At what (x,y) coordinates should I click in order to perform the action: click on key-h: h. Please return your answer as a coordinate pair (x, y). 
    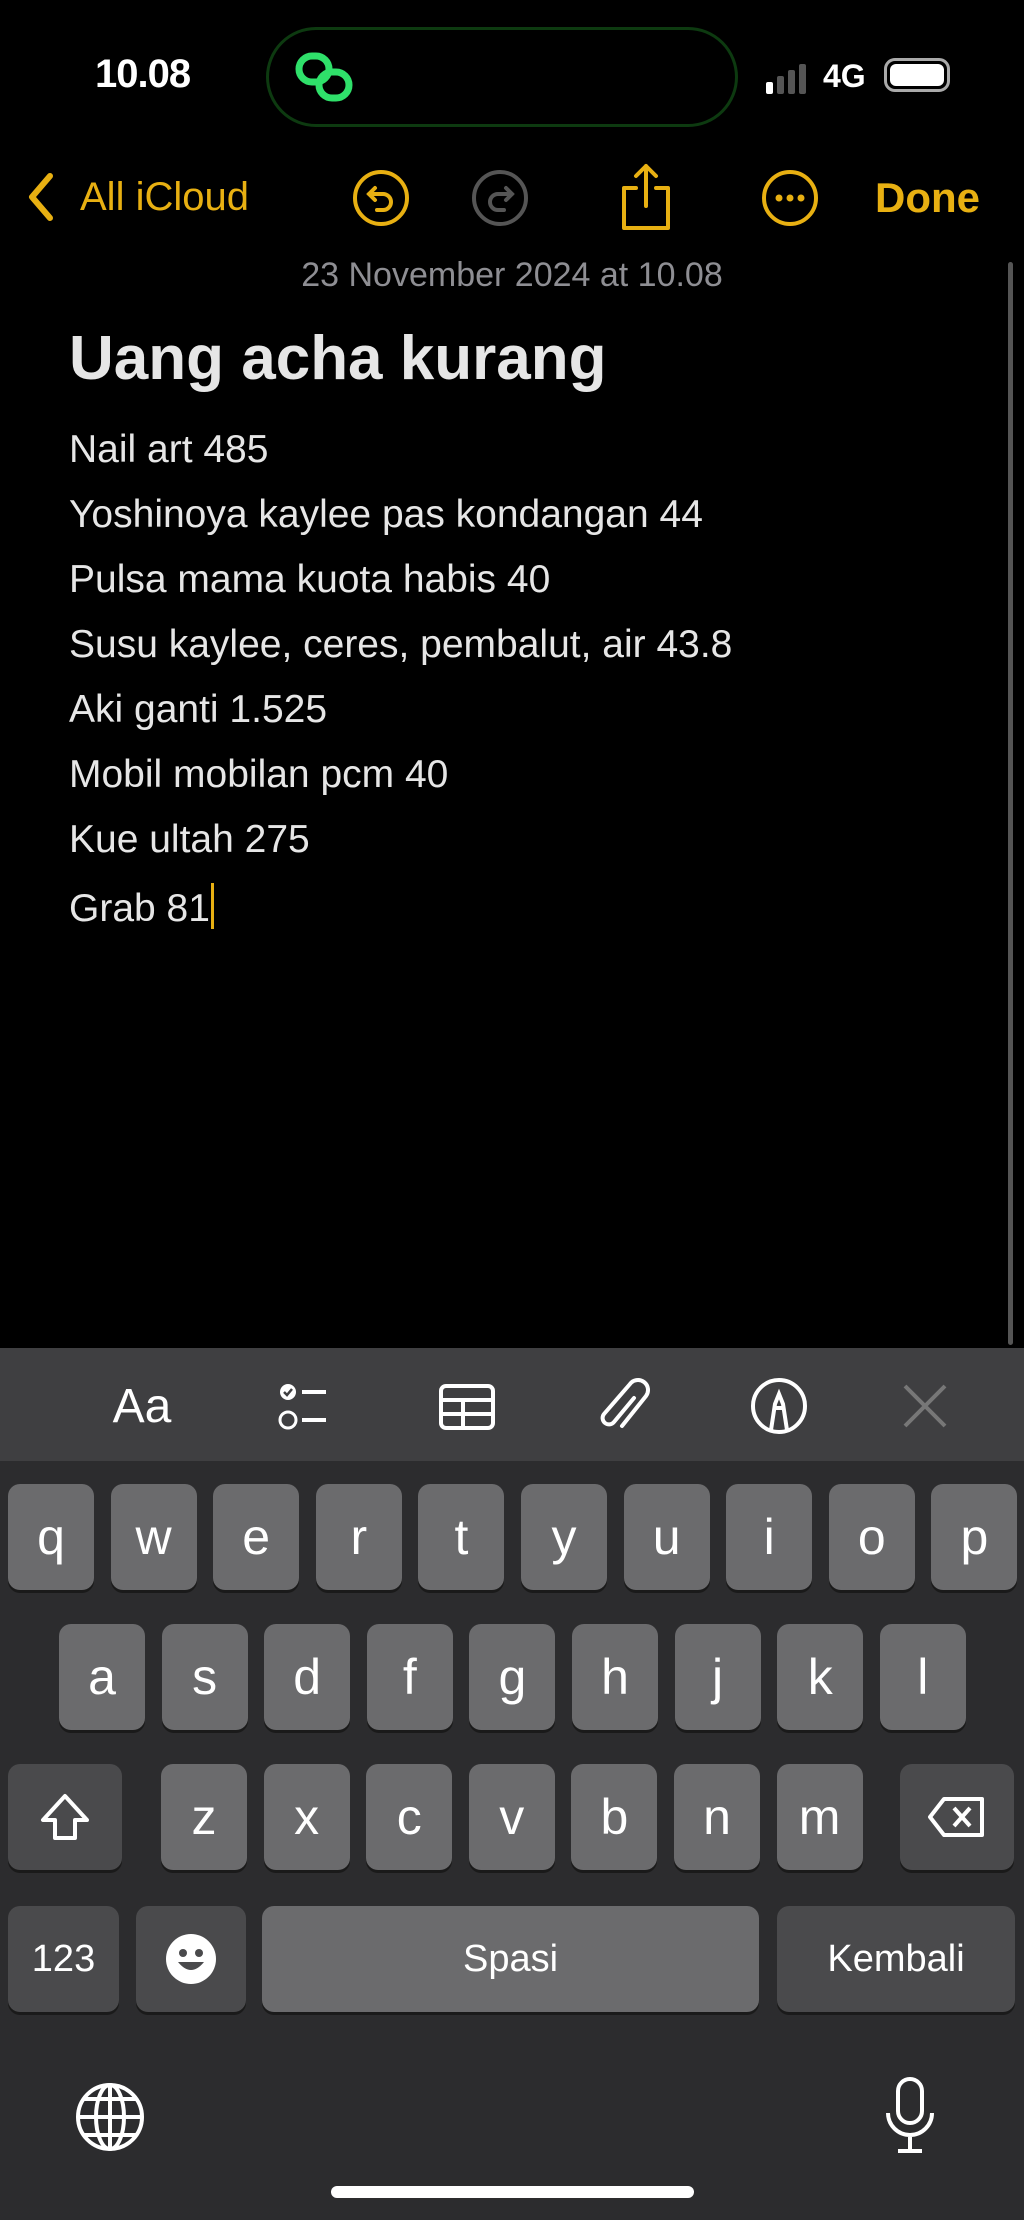
    Looking at the image, I should click on (615, 1677).